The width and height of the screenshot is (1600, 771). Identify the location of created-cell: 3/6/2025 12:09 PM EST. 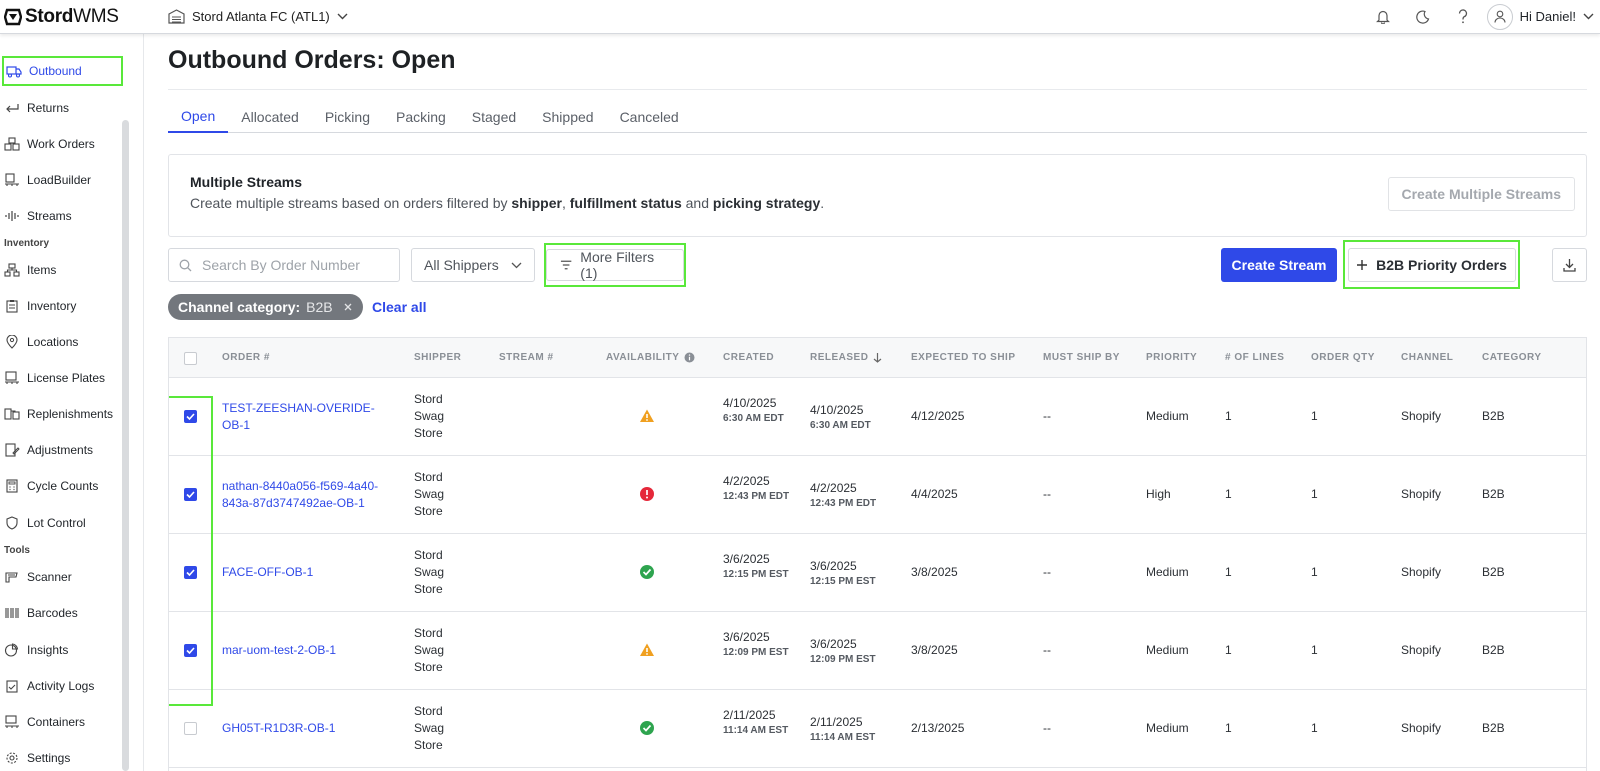
(756, 644).